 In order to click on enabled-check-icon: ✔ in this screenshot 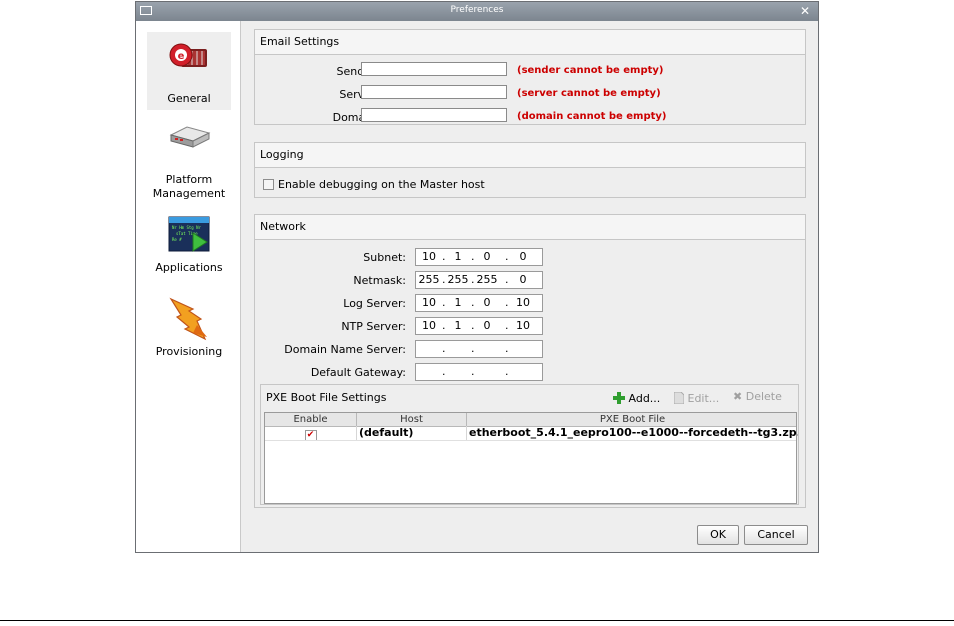, I will do `click(310, 435)`.